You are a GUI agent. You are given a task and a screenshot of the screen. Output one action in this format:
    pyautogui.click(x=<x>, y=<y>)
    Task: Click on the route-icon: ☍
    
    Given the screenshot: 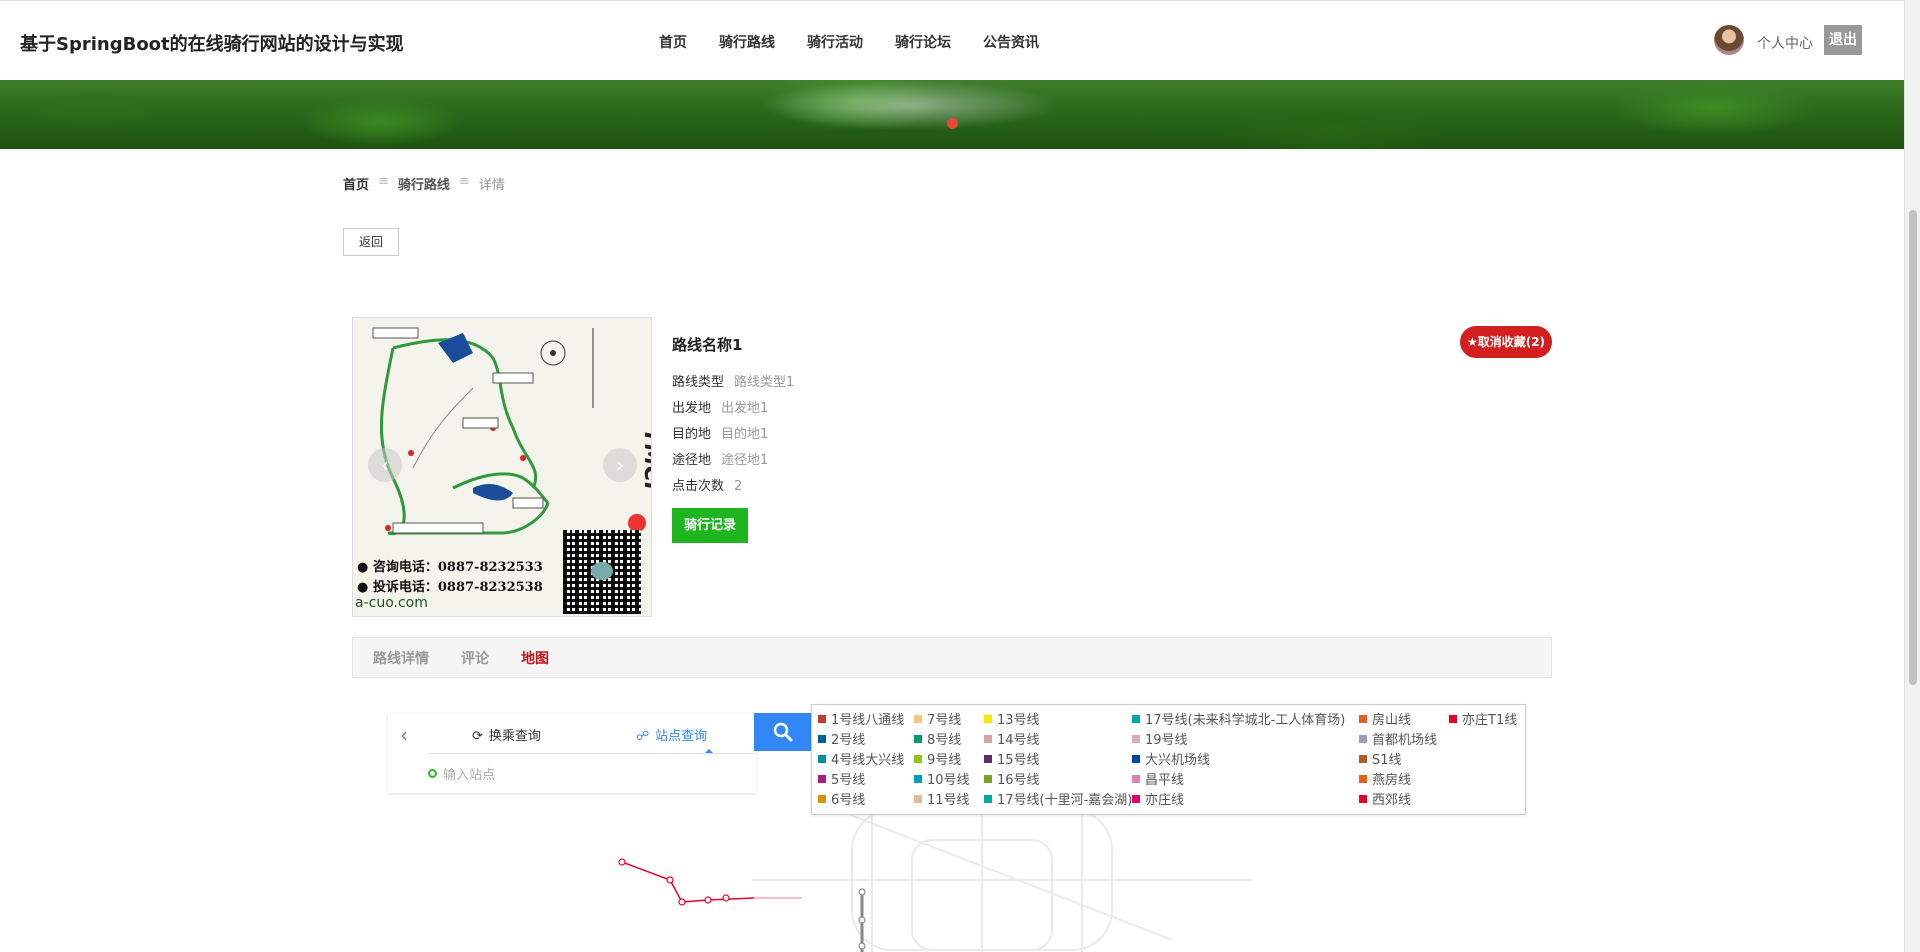 What is the action you would take?
    pyautogui.click(x=643, y=736)
    